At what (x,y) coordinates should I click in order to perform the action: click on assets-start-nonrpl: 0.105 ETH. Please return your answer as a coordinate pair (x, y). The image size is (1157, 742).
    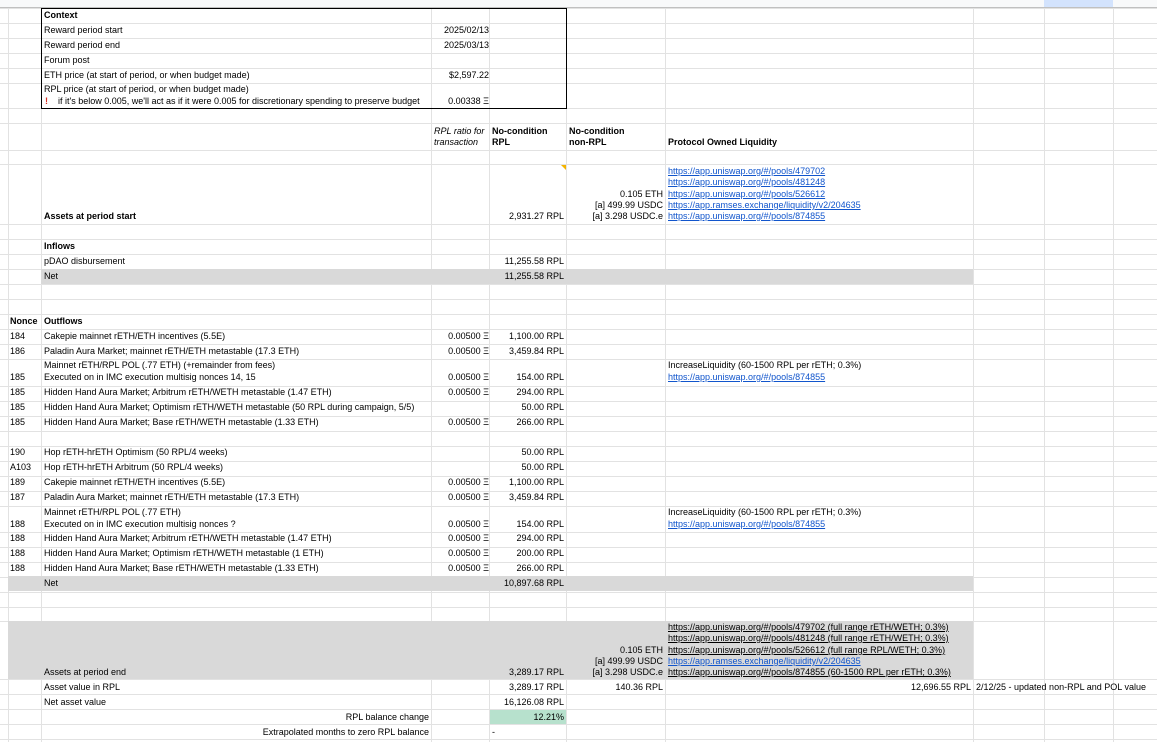
    Looking at the image, I should click on (615, 194).